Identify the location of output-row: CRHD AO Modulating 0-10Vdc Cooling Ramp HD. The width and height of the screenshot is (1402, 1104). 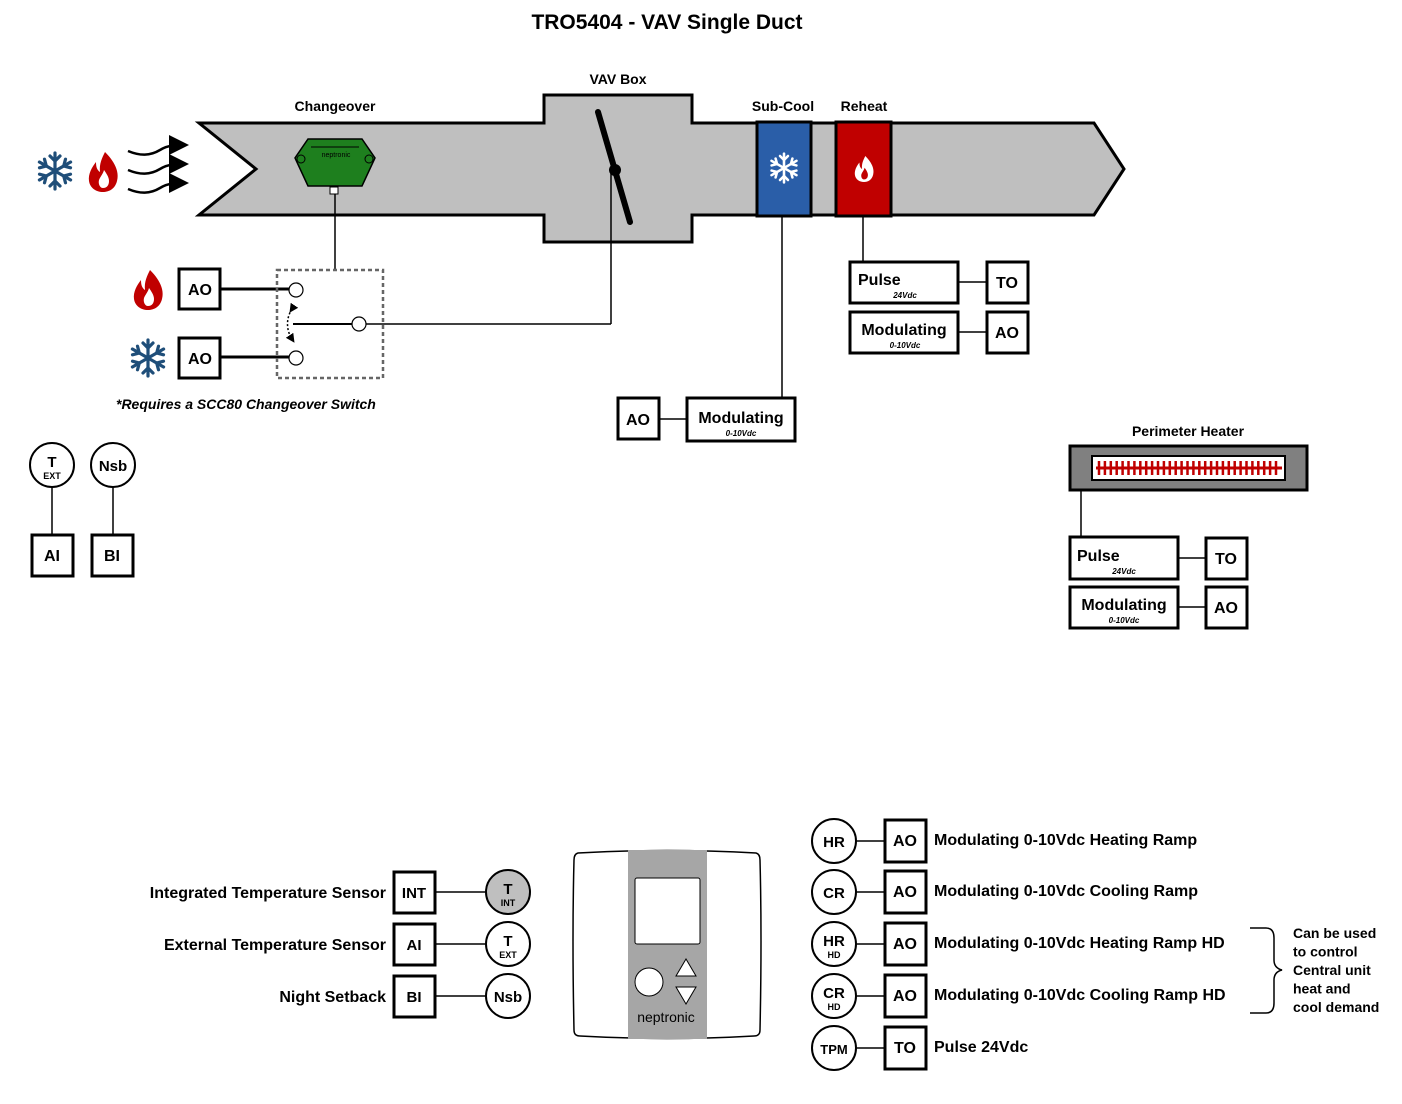
(1018, 996).